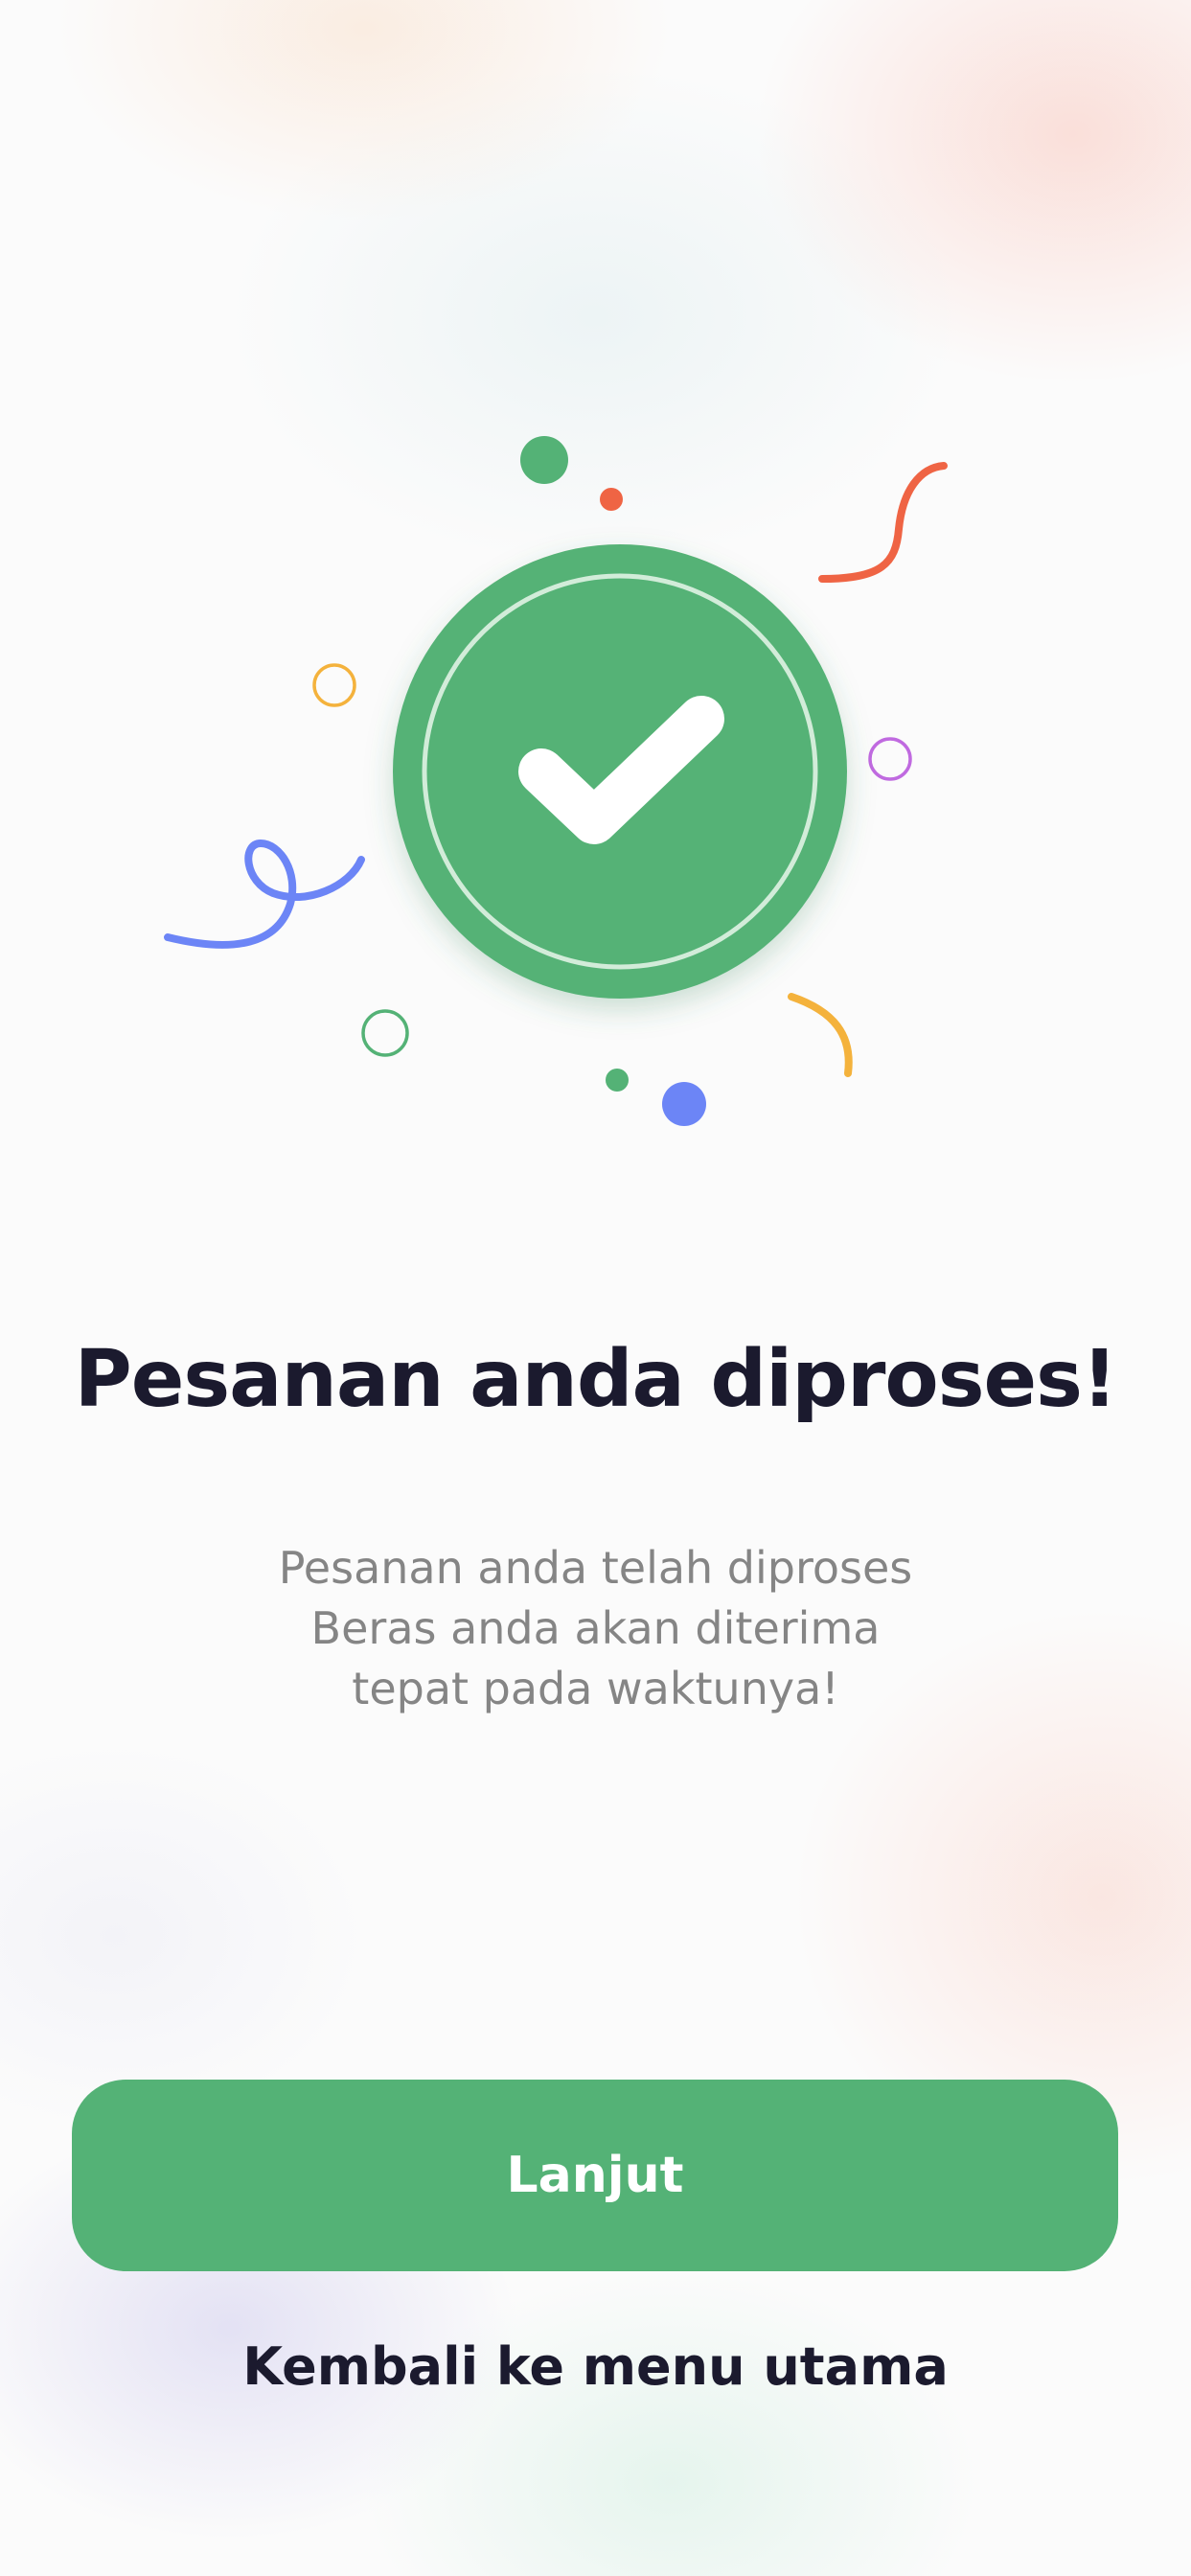 The width and height of the screenshot is (1191, 2576). Describe the element at coordinates (617, 1080) in the screenshot. I see `confetti-dot-green-small` at that location.